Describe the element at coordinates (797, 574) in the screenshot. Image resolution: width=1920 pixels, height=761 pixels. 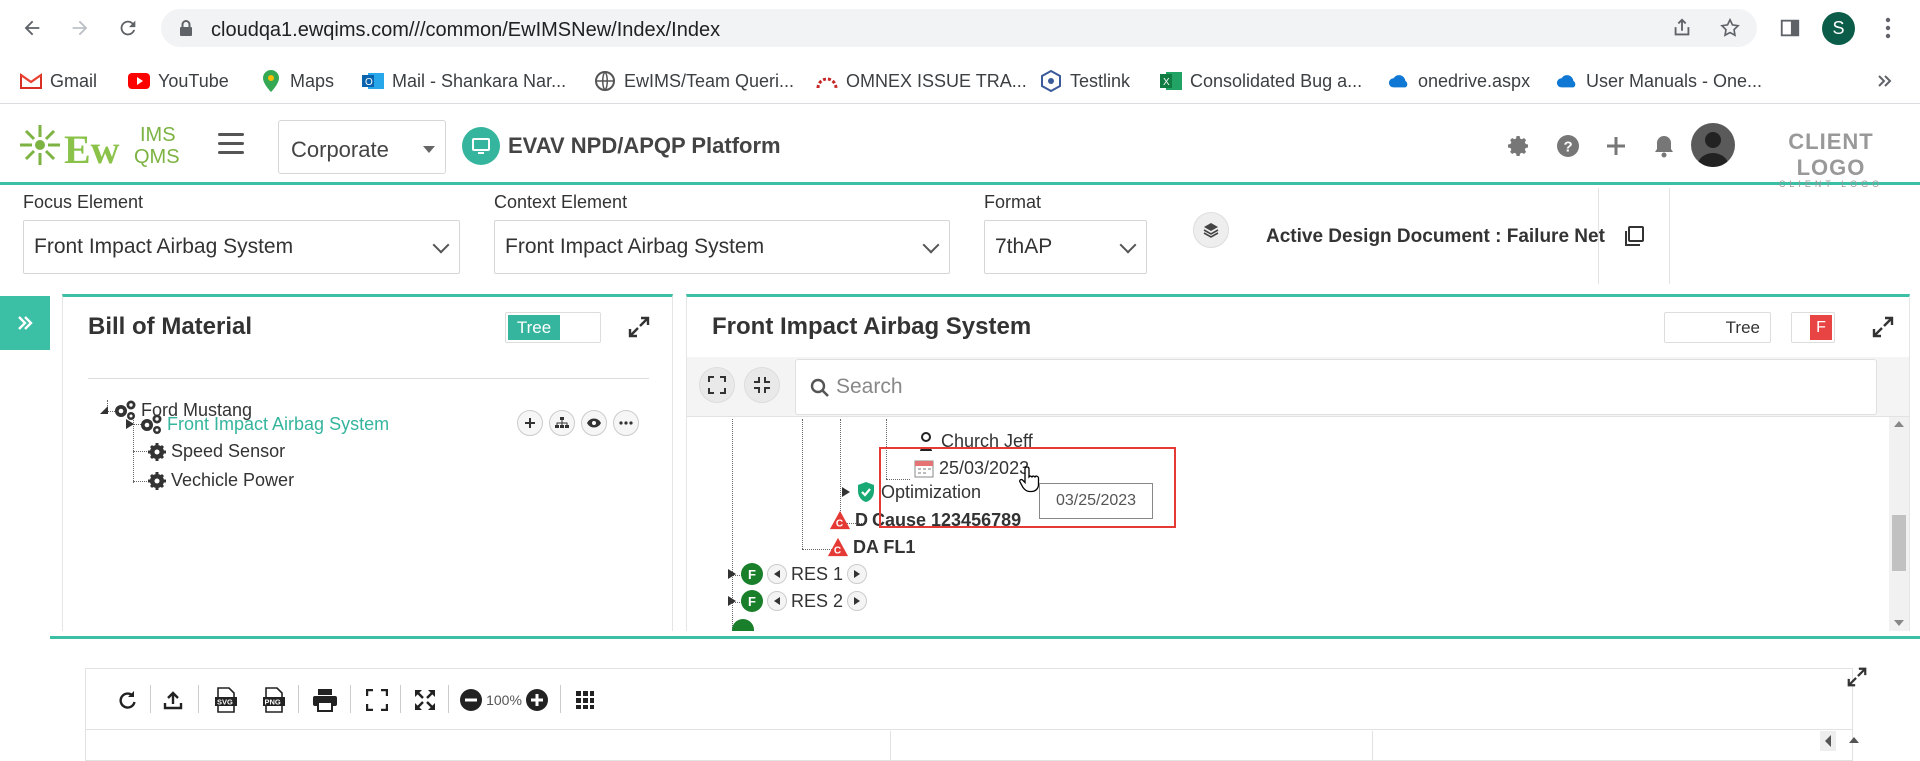
I see `res-1-node: F RES 1` at that location.